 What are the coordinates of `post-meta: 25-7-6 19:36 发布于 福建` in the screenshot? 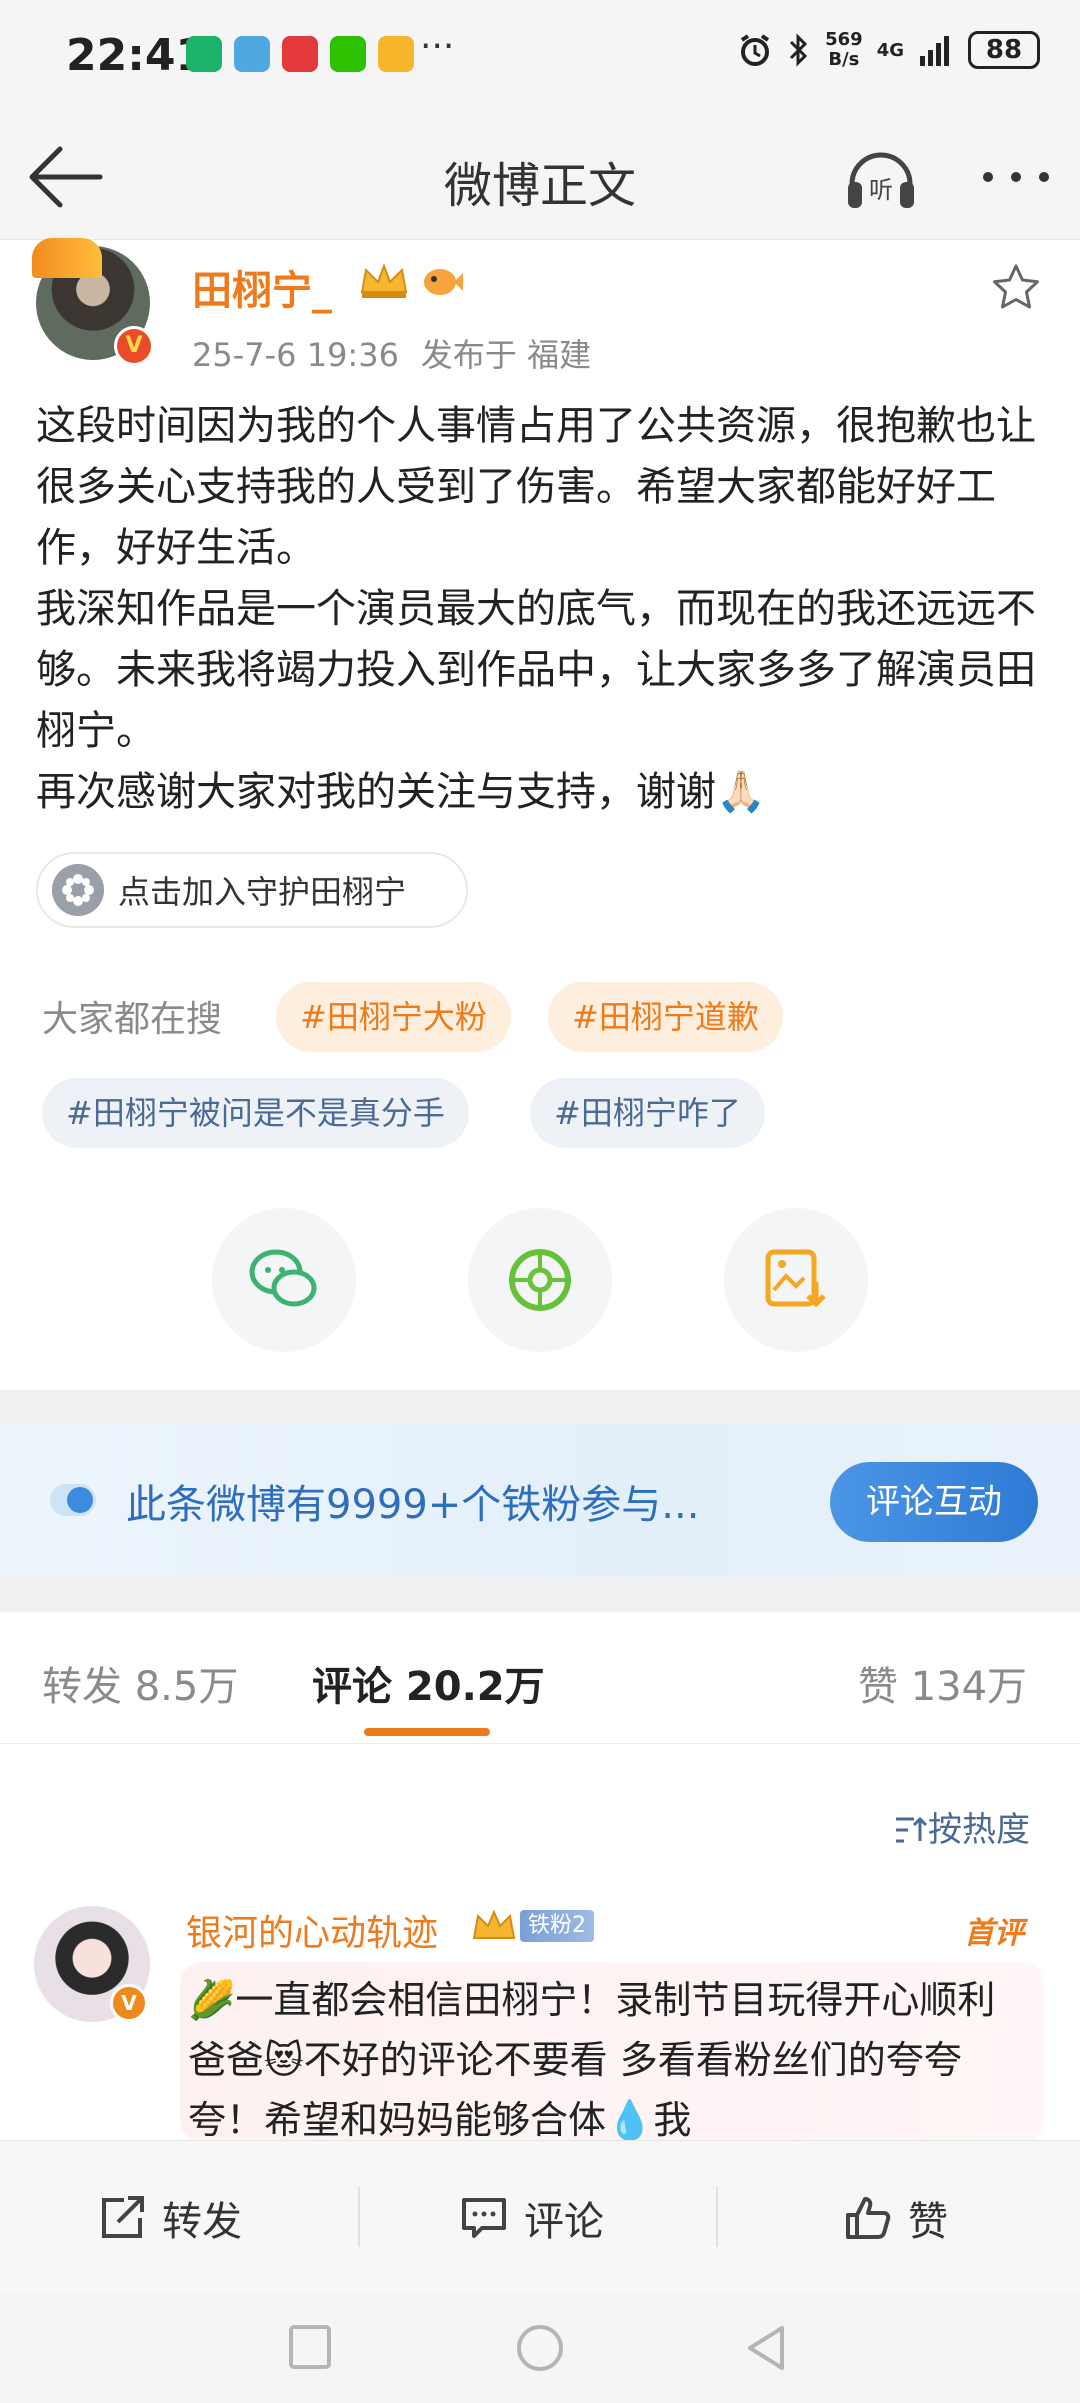 It's located at (391, 353).